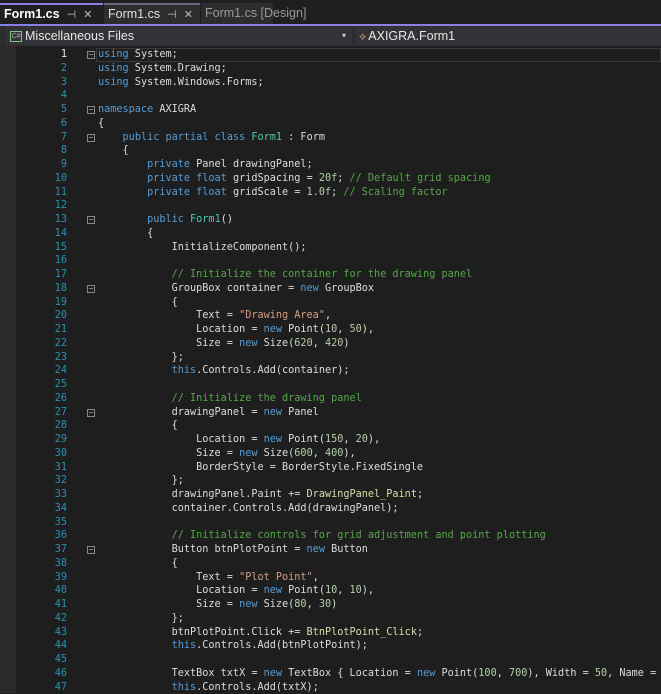  What do you see at coordinates (205, 165) in the screenshot?
I see `code-text: private Panel drawingPanel;` at bounding box center [205, 165].